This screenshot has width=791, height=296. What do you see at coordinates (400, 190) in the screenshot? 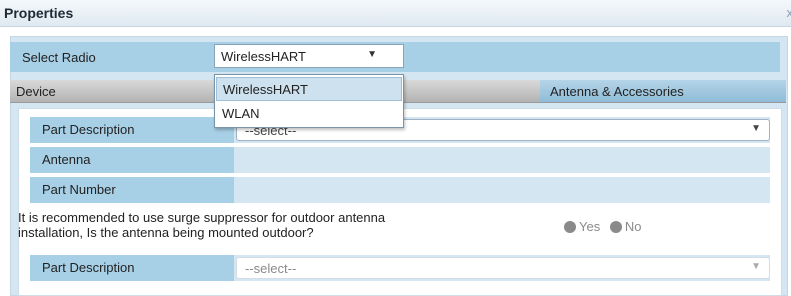
I see `part-number-row: Part Number` at bounding box center [400, 190].